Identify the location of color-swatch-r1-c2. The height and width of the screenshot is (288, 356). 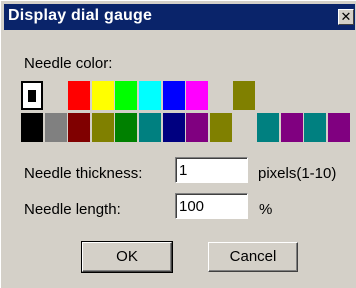
(56, 95).